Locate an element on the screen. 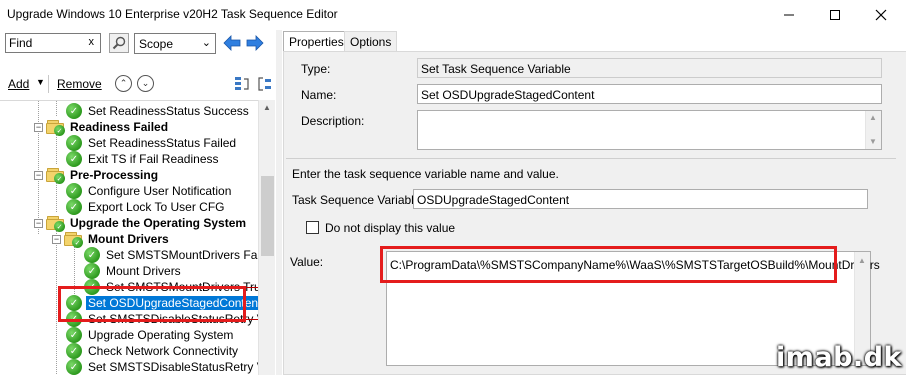 This screenshot has height=375, width=906. tree-item: ✓ Upgrade Operating System is located at coordinates (150, 335).